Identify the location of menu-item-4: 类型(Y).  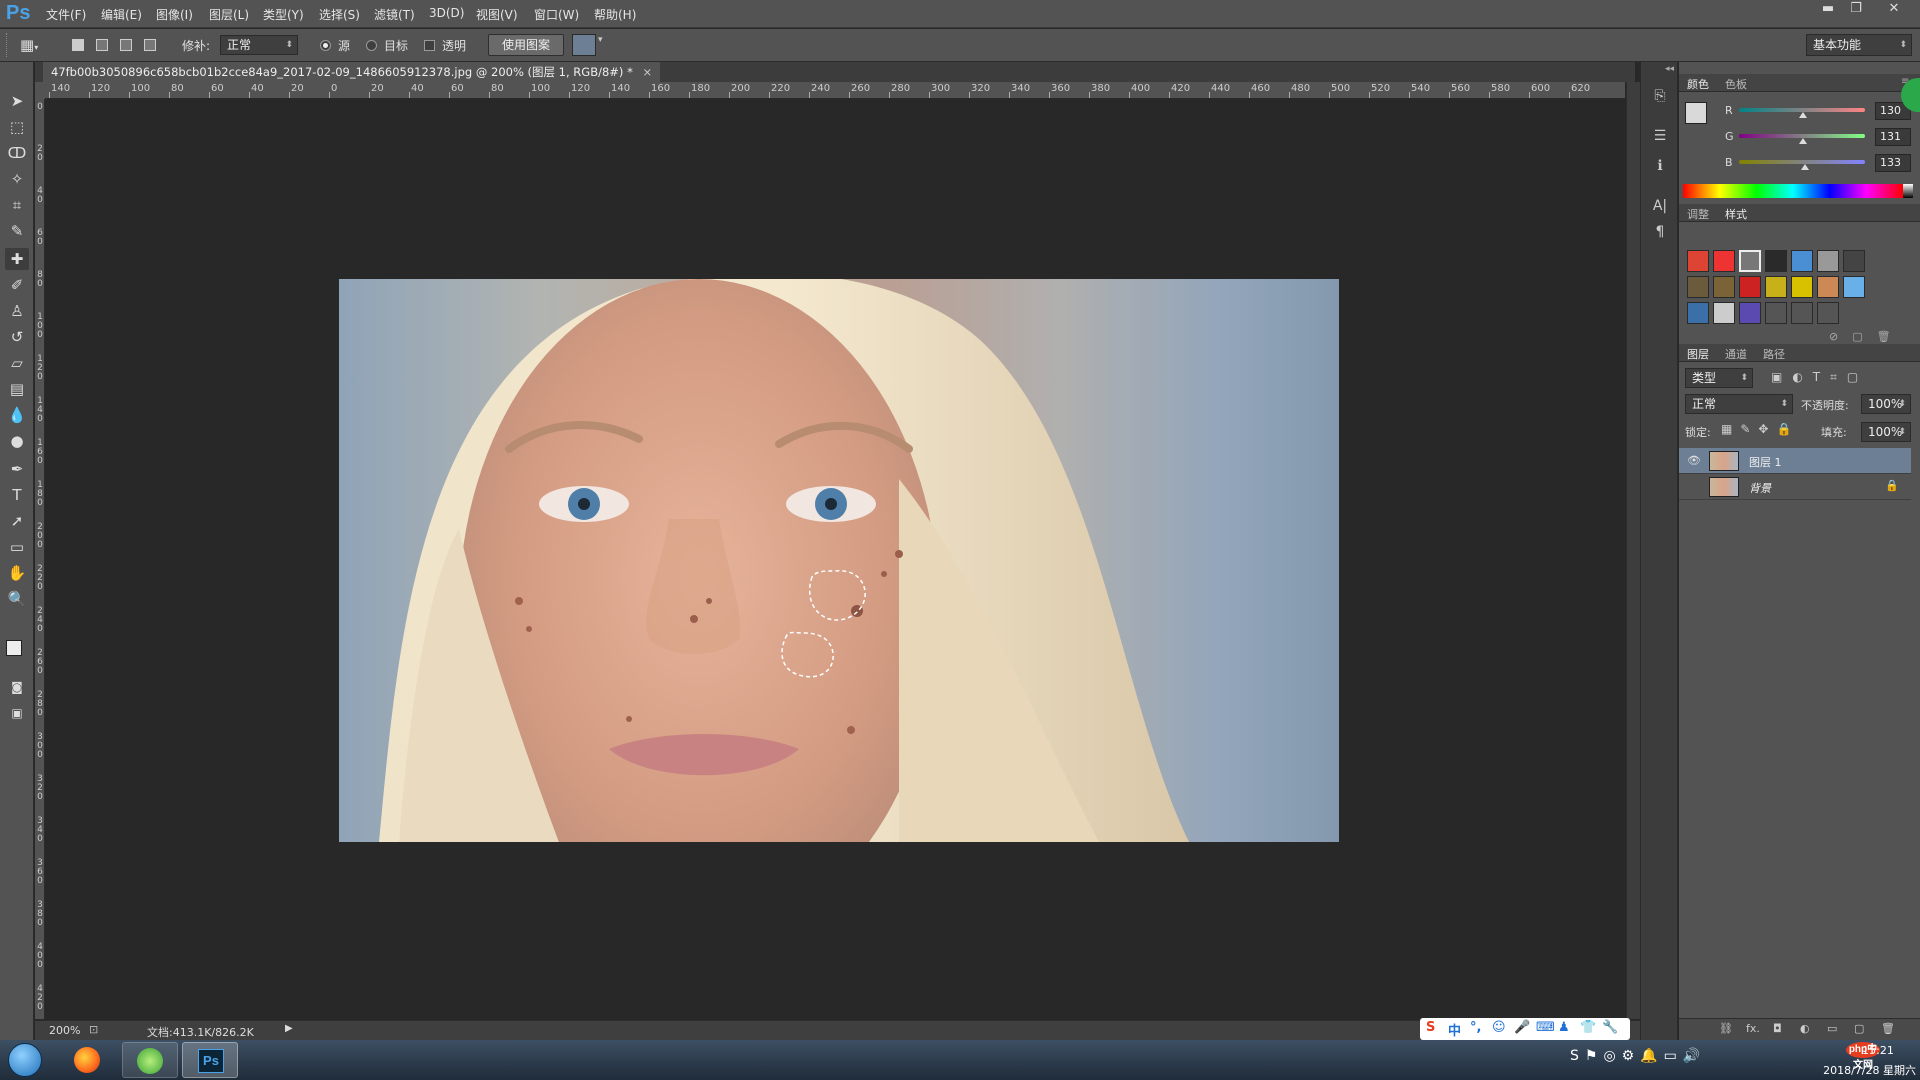
(283, 14).